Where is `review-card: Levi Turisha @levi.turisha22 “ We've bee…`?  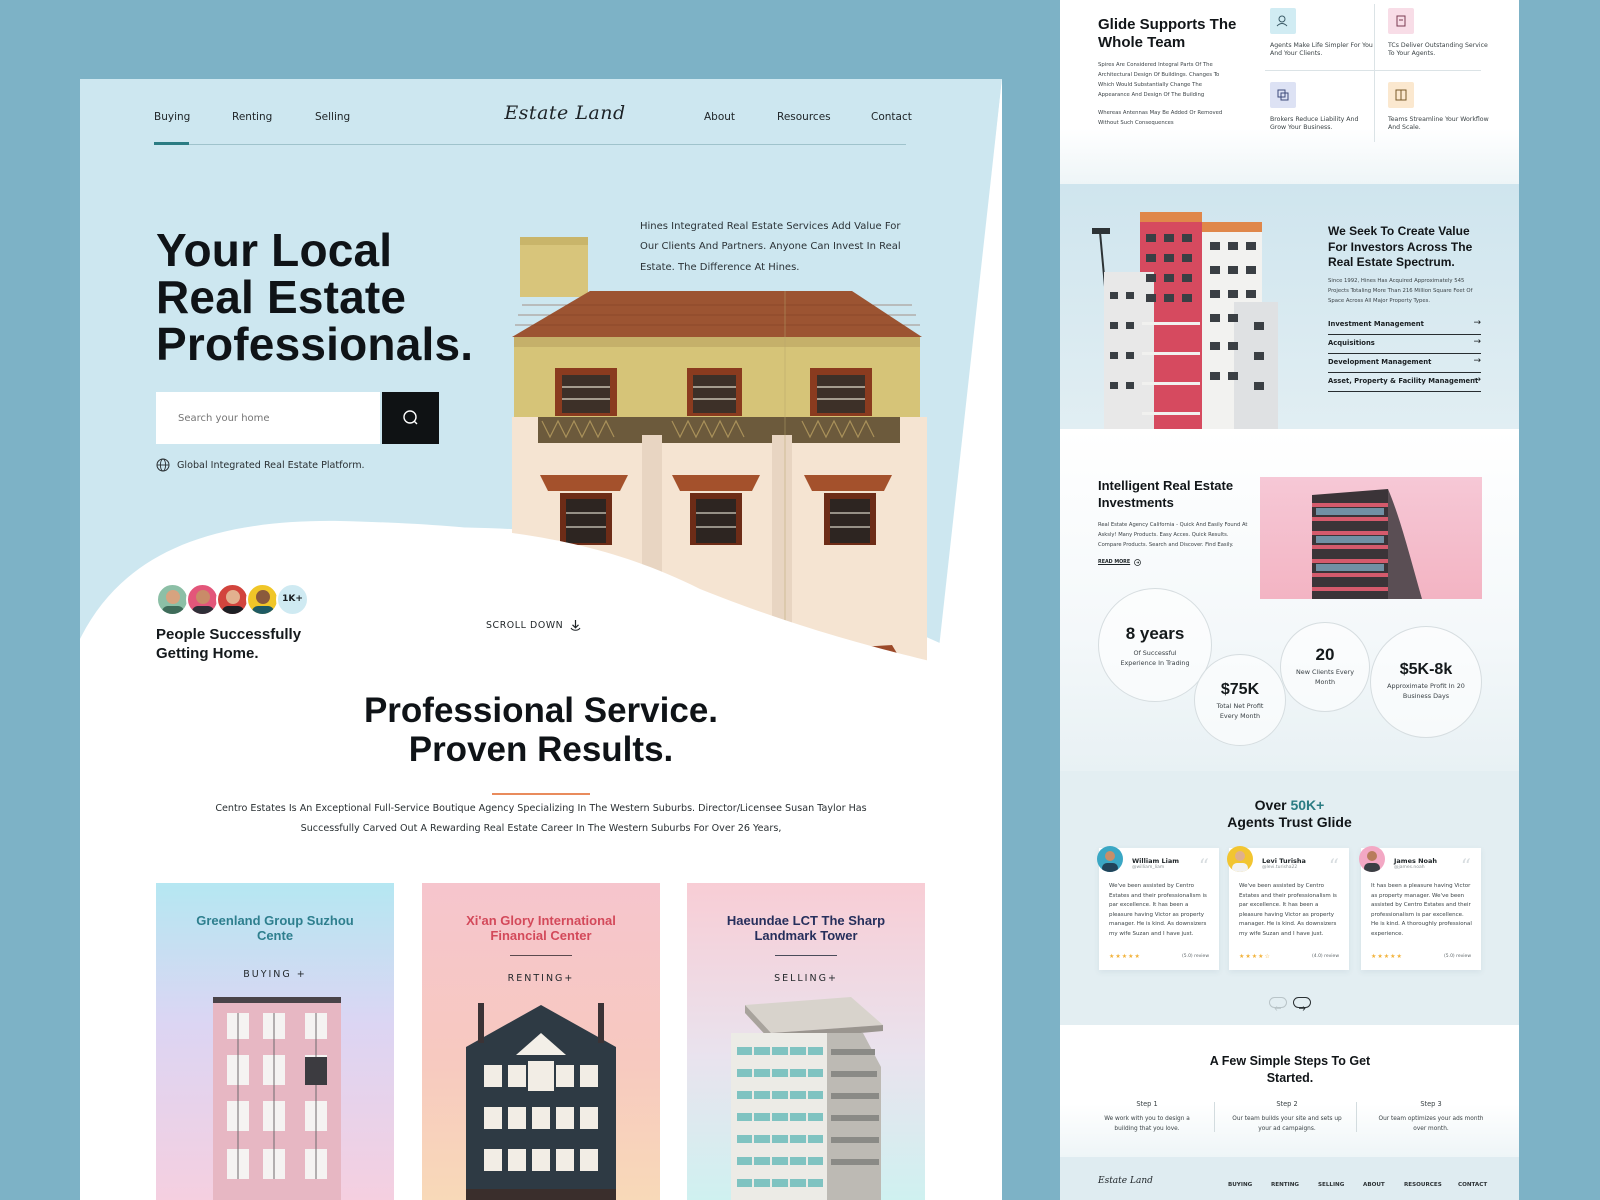 review-card: Levi Turisha @levi.turisha22 “ We've bee… is located at coordinates (1288, 908).